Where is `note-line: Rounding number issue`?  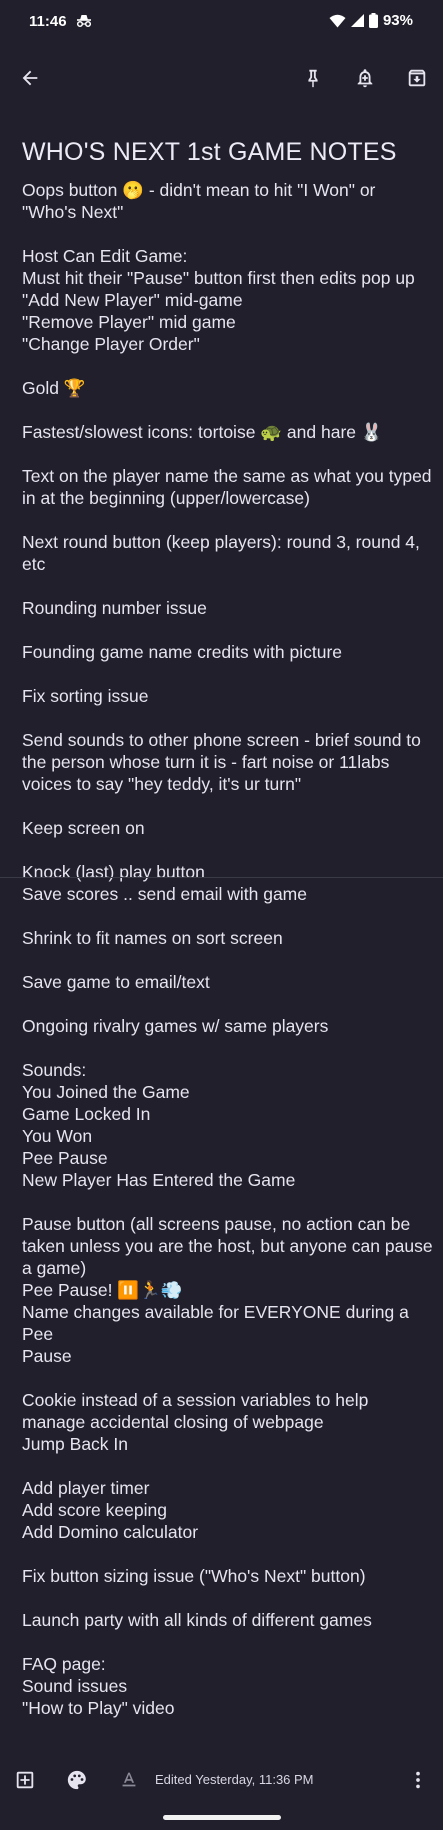
note-line: Rounding number issue is located at coordinates (114, 608).